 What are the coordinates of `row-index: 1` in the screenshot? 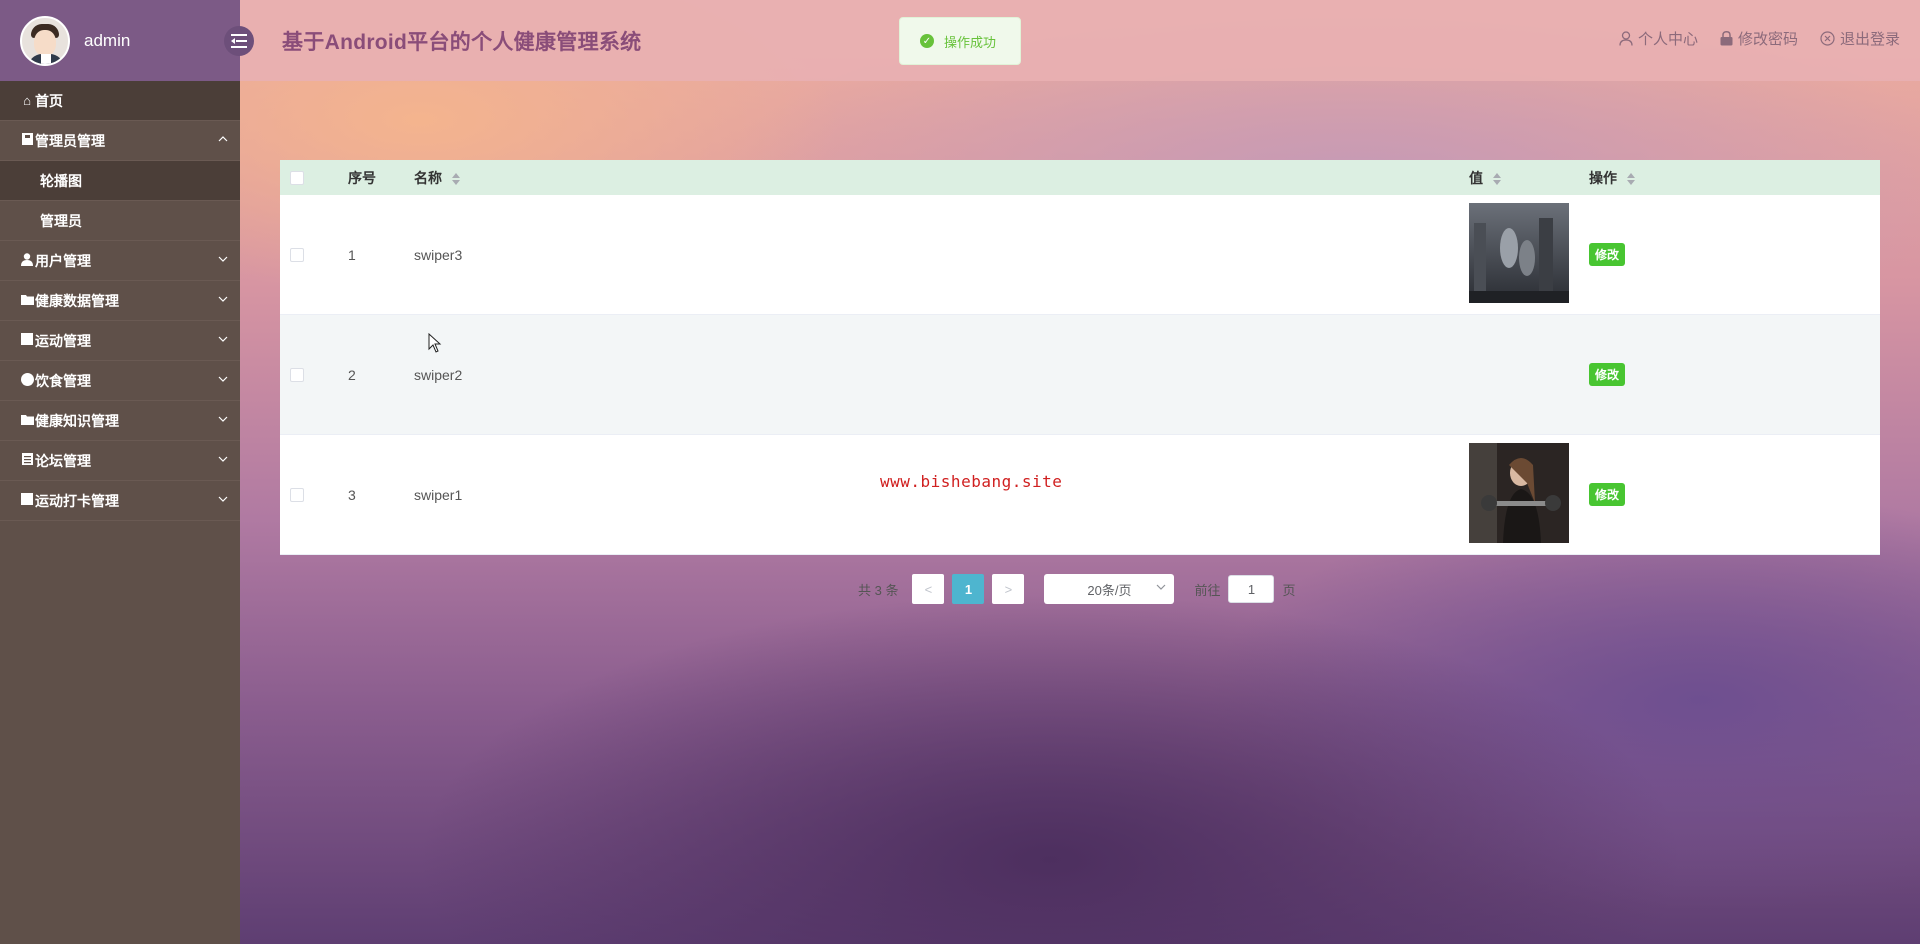 It's located at (352, 254).